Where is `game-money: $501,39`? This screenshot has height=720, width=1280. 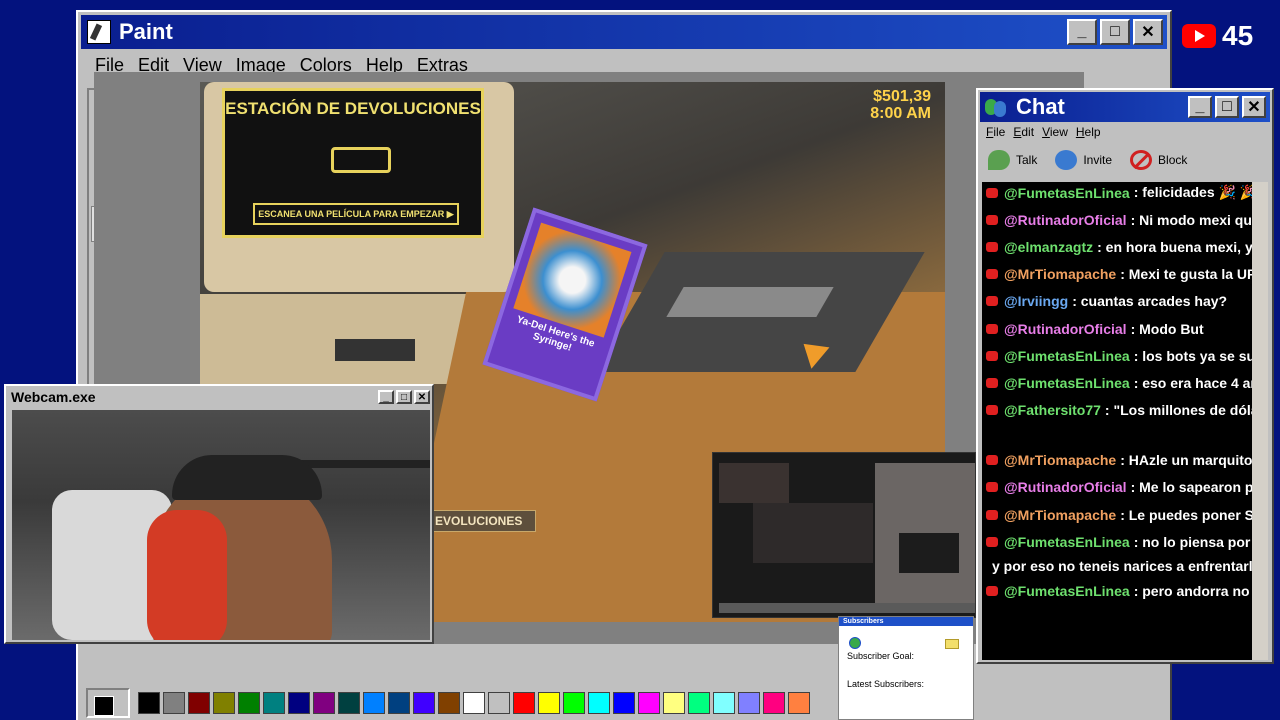 game-money: $501,39 is located at coordinates (902, 96).